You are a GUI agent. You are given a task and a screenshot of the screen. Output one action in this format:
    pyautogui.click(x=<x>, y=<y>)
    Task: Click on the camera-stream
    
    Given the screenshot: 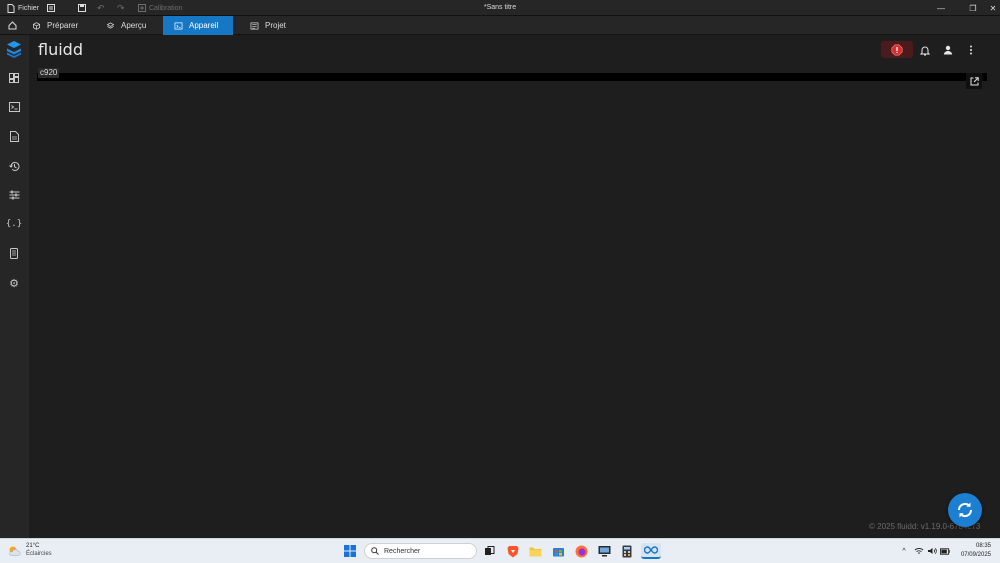 What is the action you would take?
    pyautogui.click(x=512, y=77)
    